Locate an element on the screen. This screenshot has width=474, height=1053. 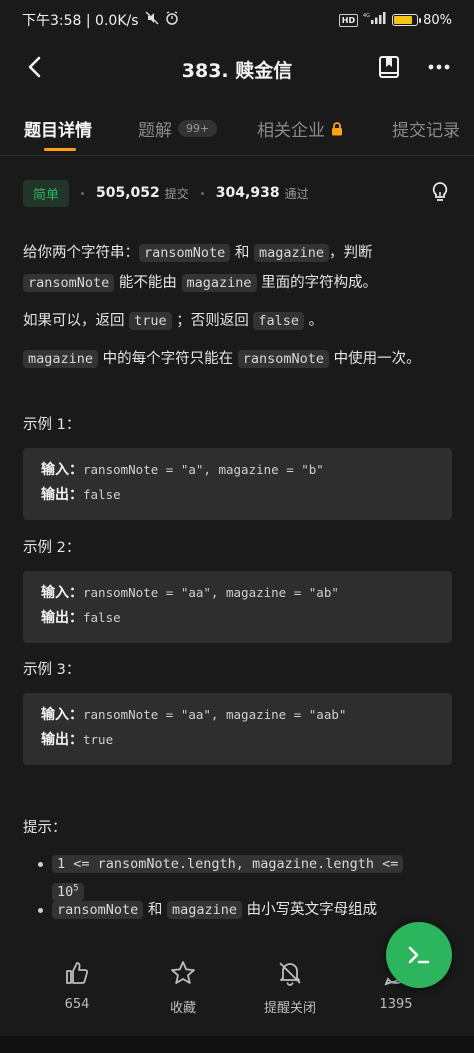
text: 给你两个字符串： is located at coordinates (81, 253).